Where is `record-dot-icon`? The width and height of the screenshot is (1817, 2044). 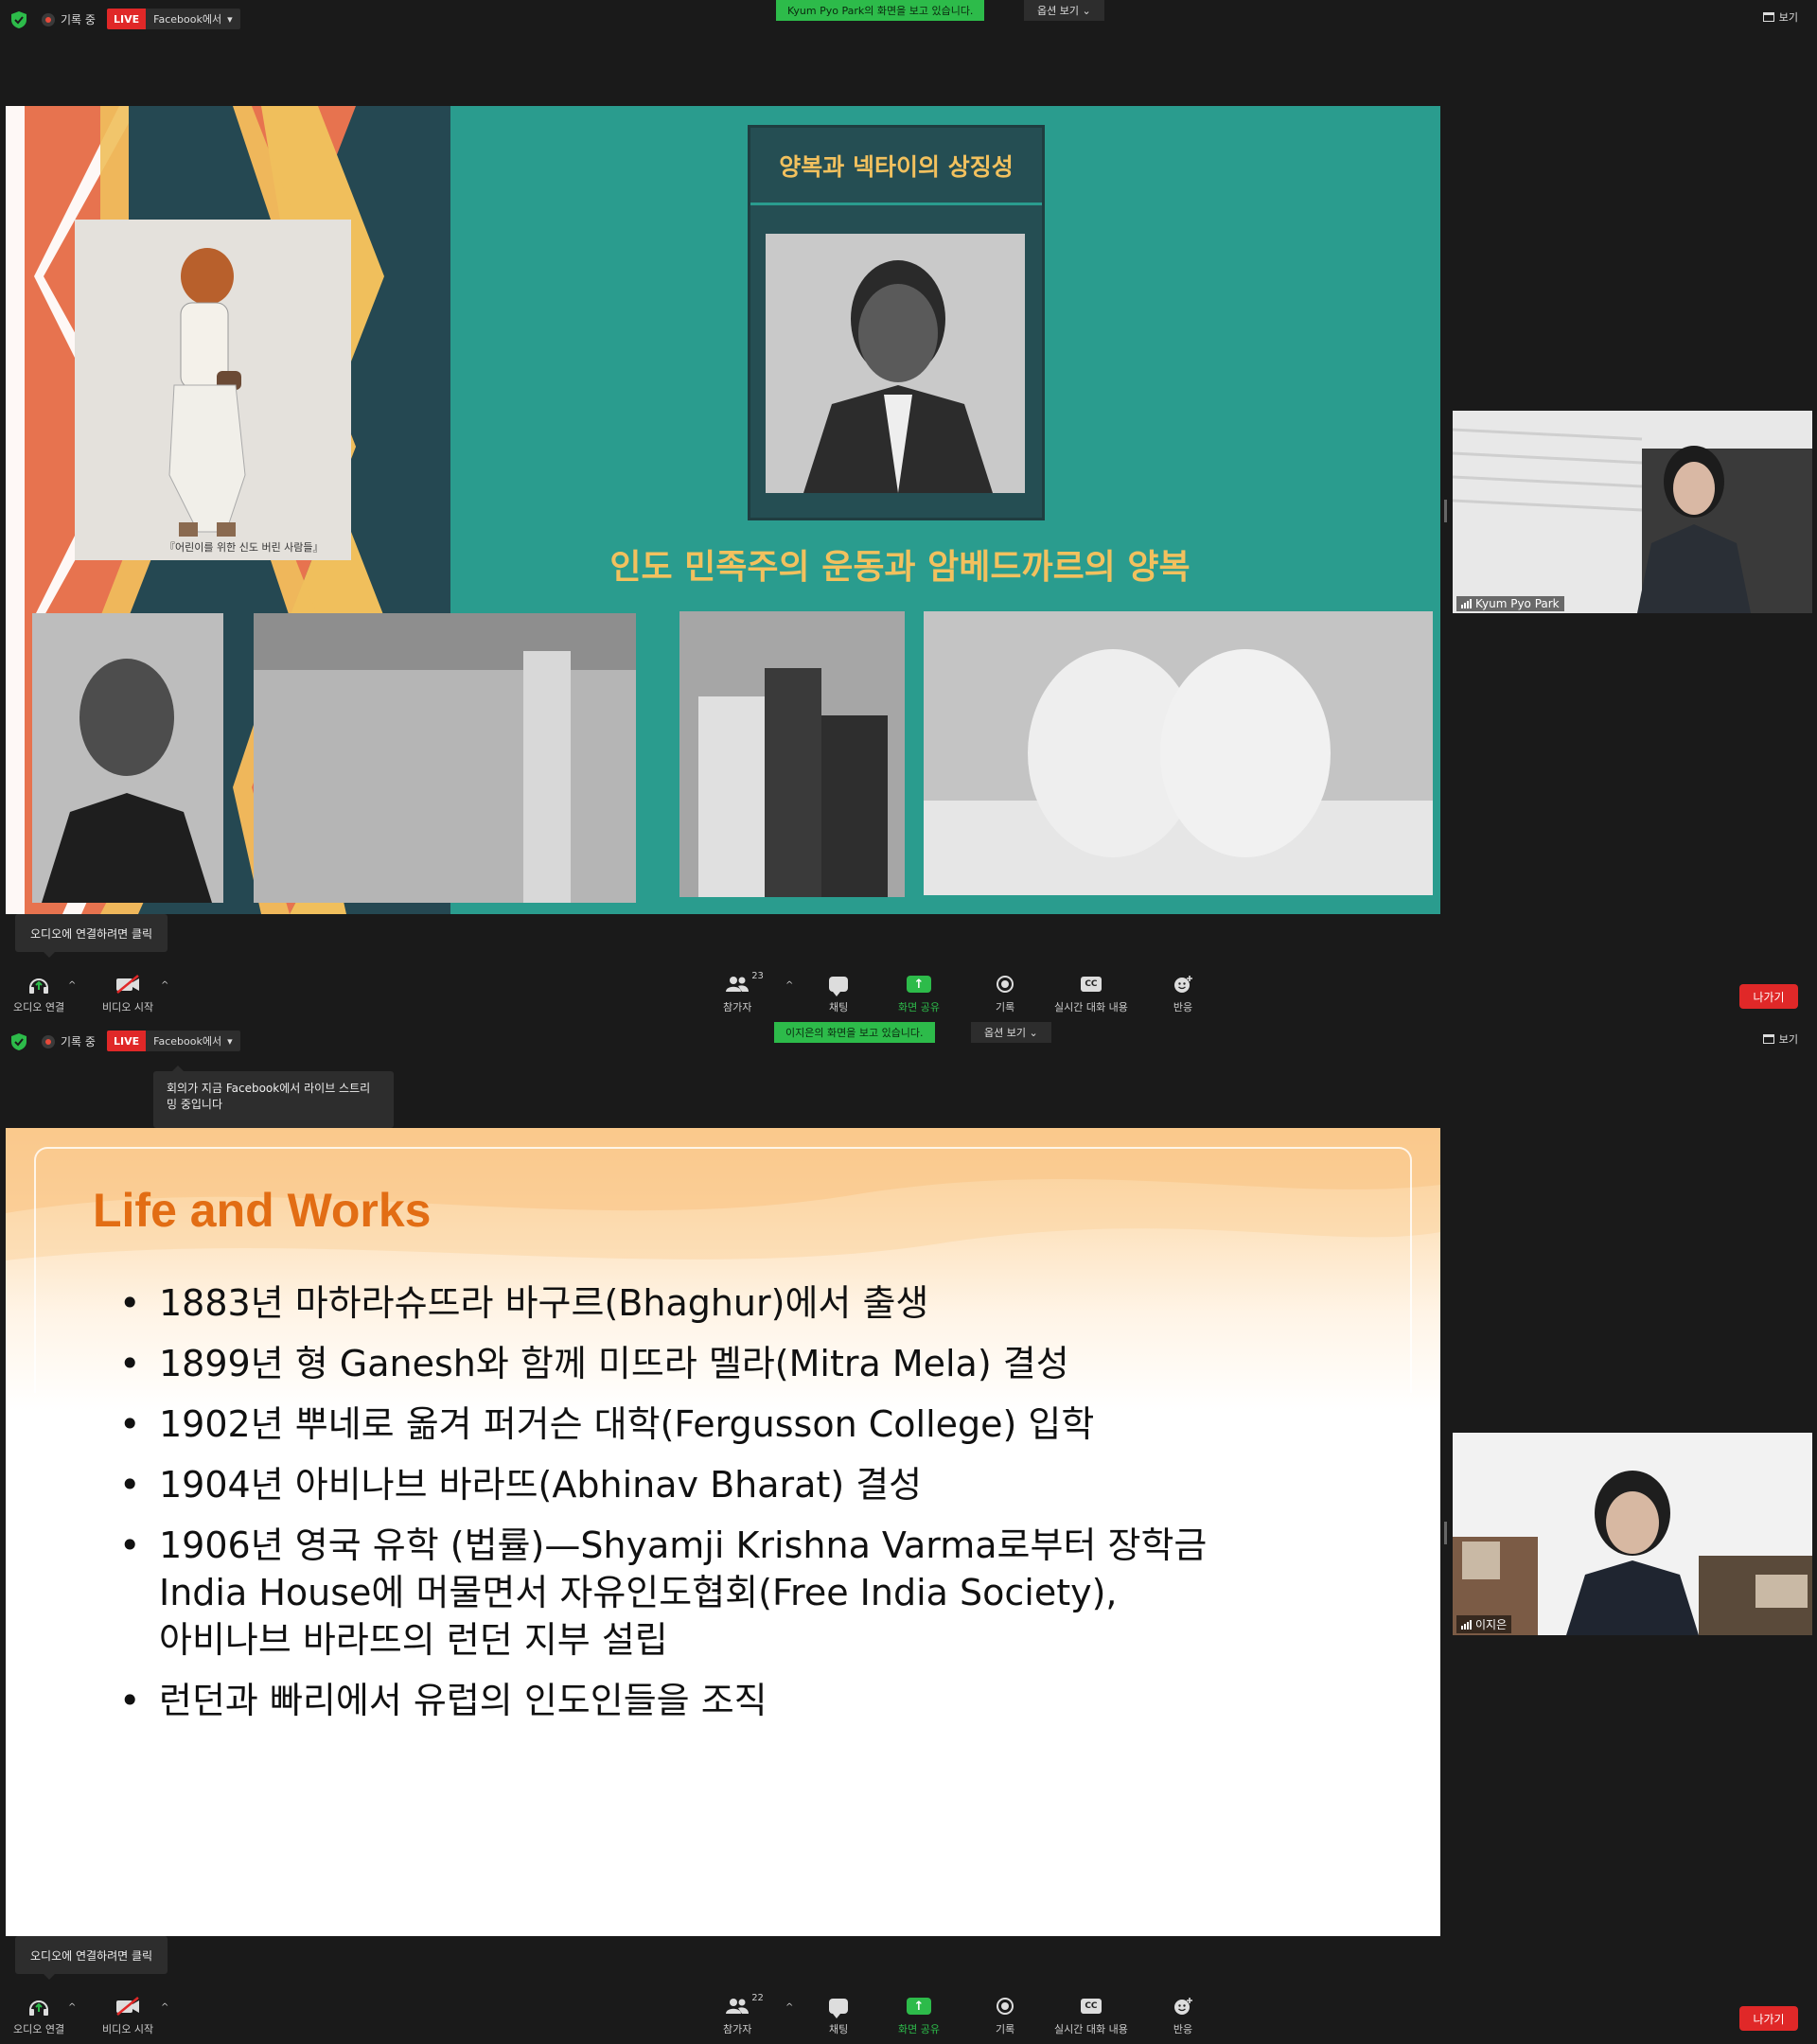 record-dot-icon is located at coordinates (48, 19).